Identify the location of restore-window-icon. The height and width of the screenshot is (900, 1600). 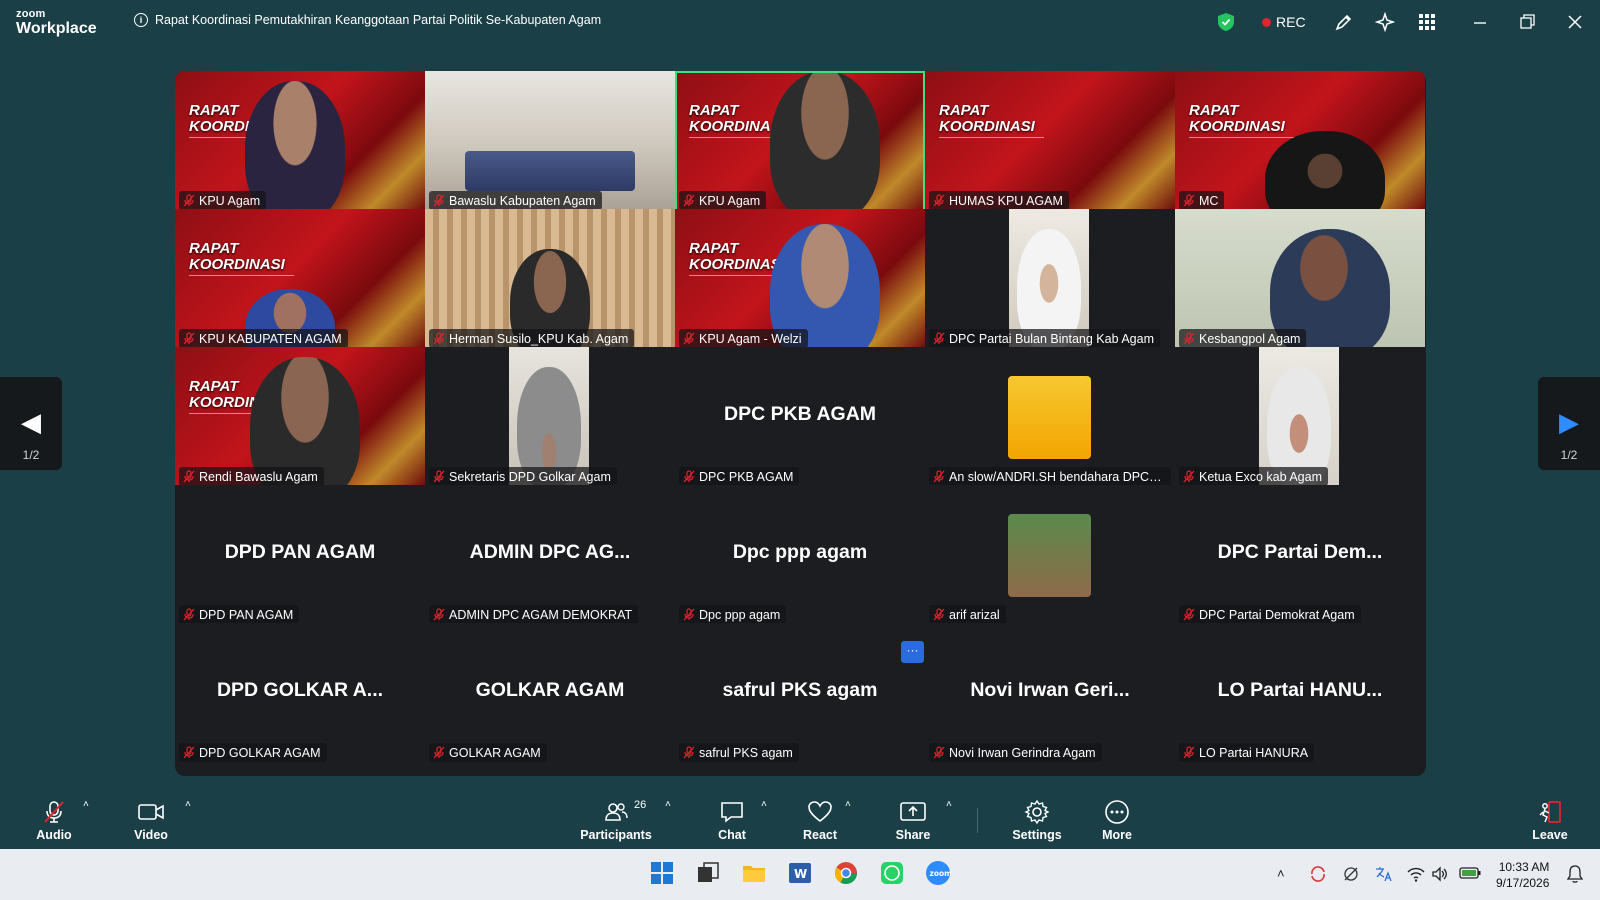
(1527, 22).